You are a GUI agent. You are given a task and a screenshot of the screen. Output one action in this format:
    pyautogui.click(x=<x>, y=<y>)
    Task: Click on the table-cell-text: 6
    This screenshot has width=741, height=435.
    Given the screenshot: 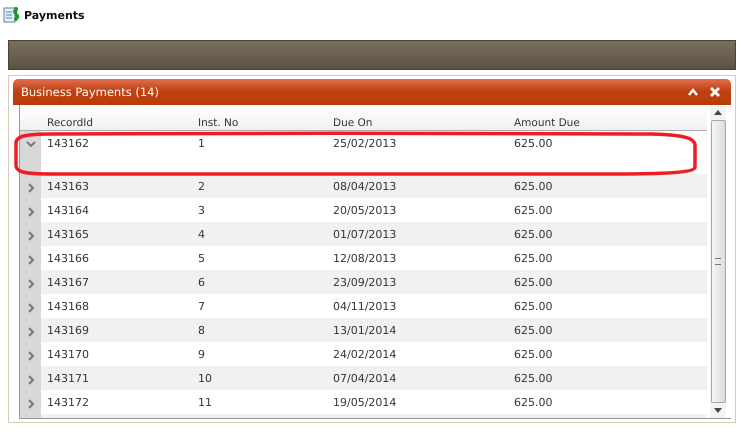 What is the action you would take?
    pyautogui.click(x=201, y=283)
    